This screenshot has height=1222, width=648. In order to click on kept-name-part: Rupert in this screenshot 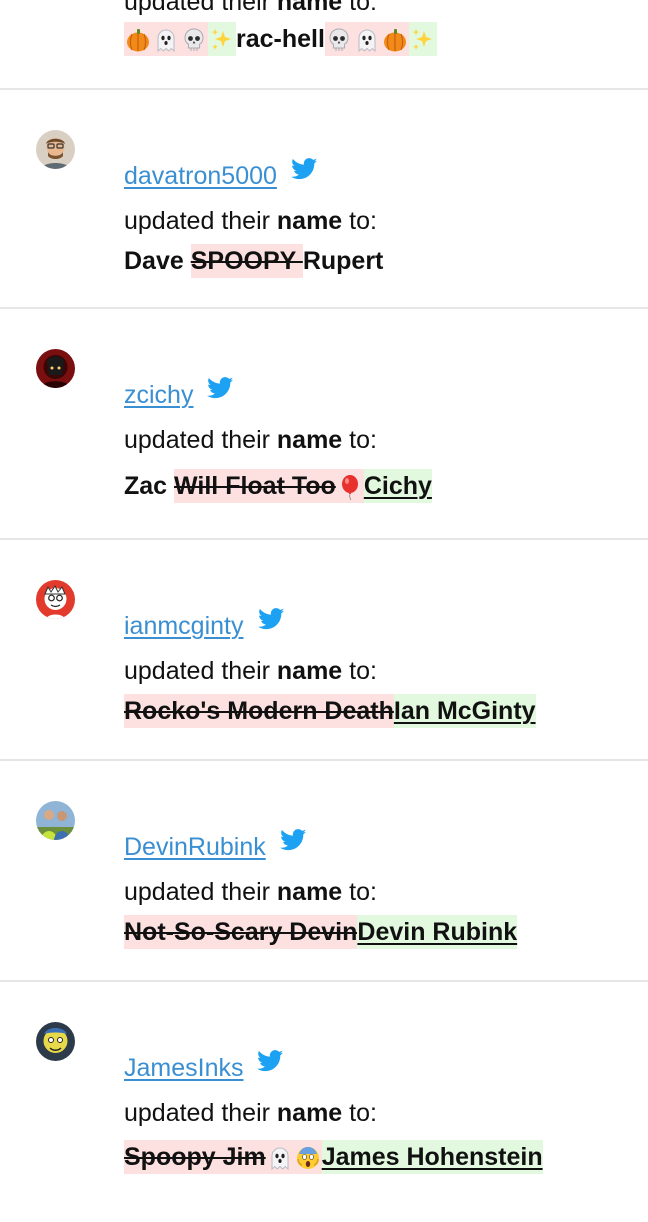, I will do `click(343, 261)`.